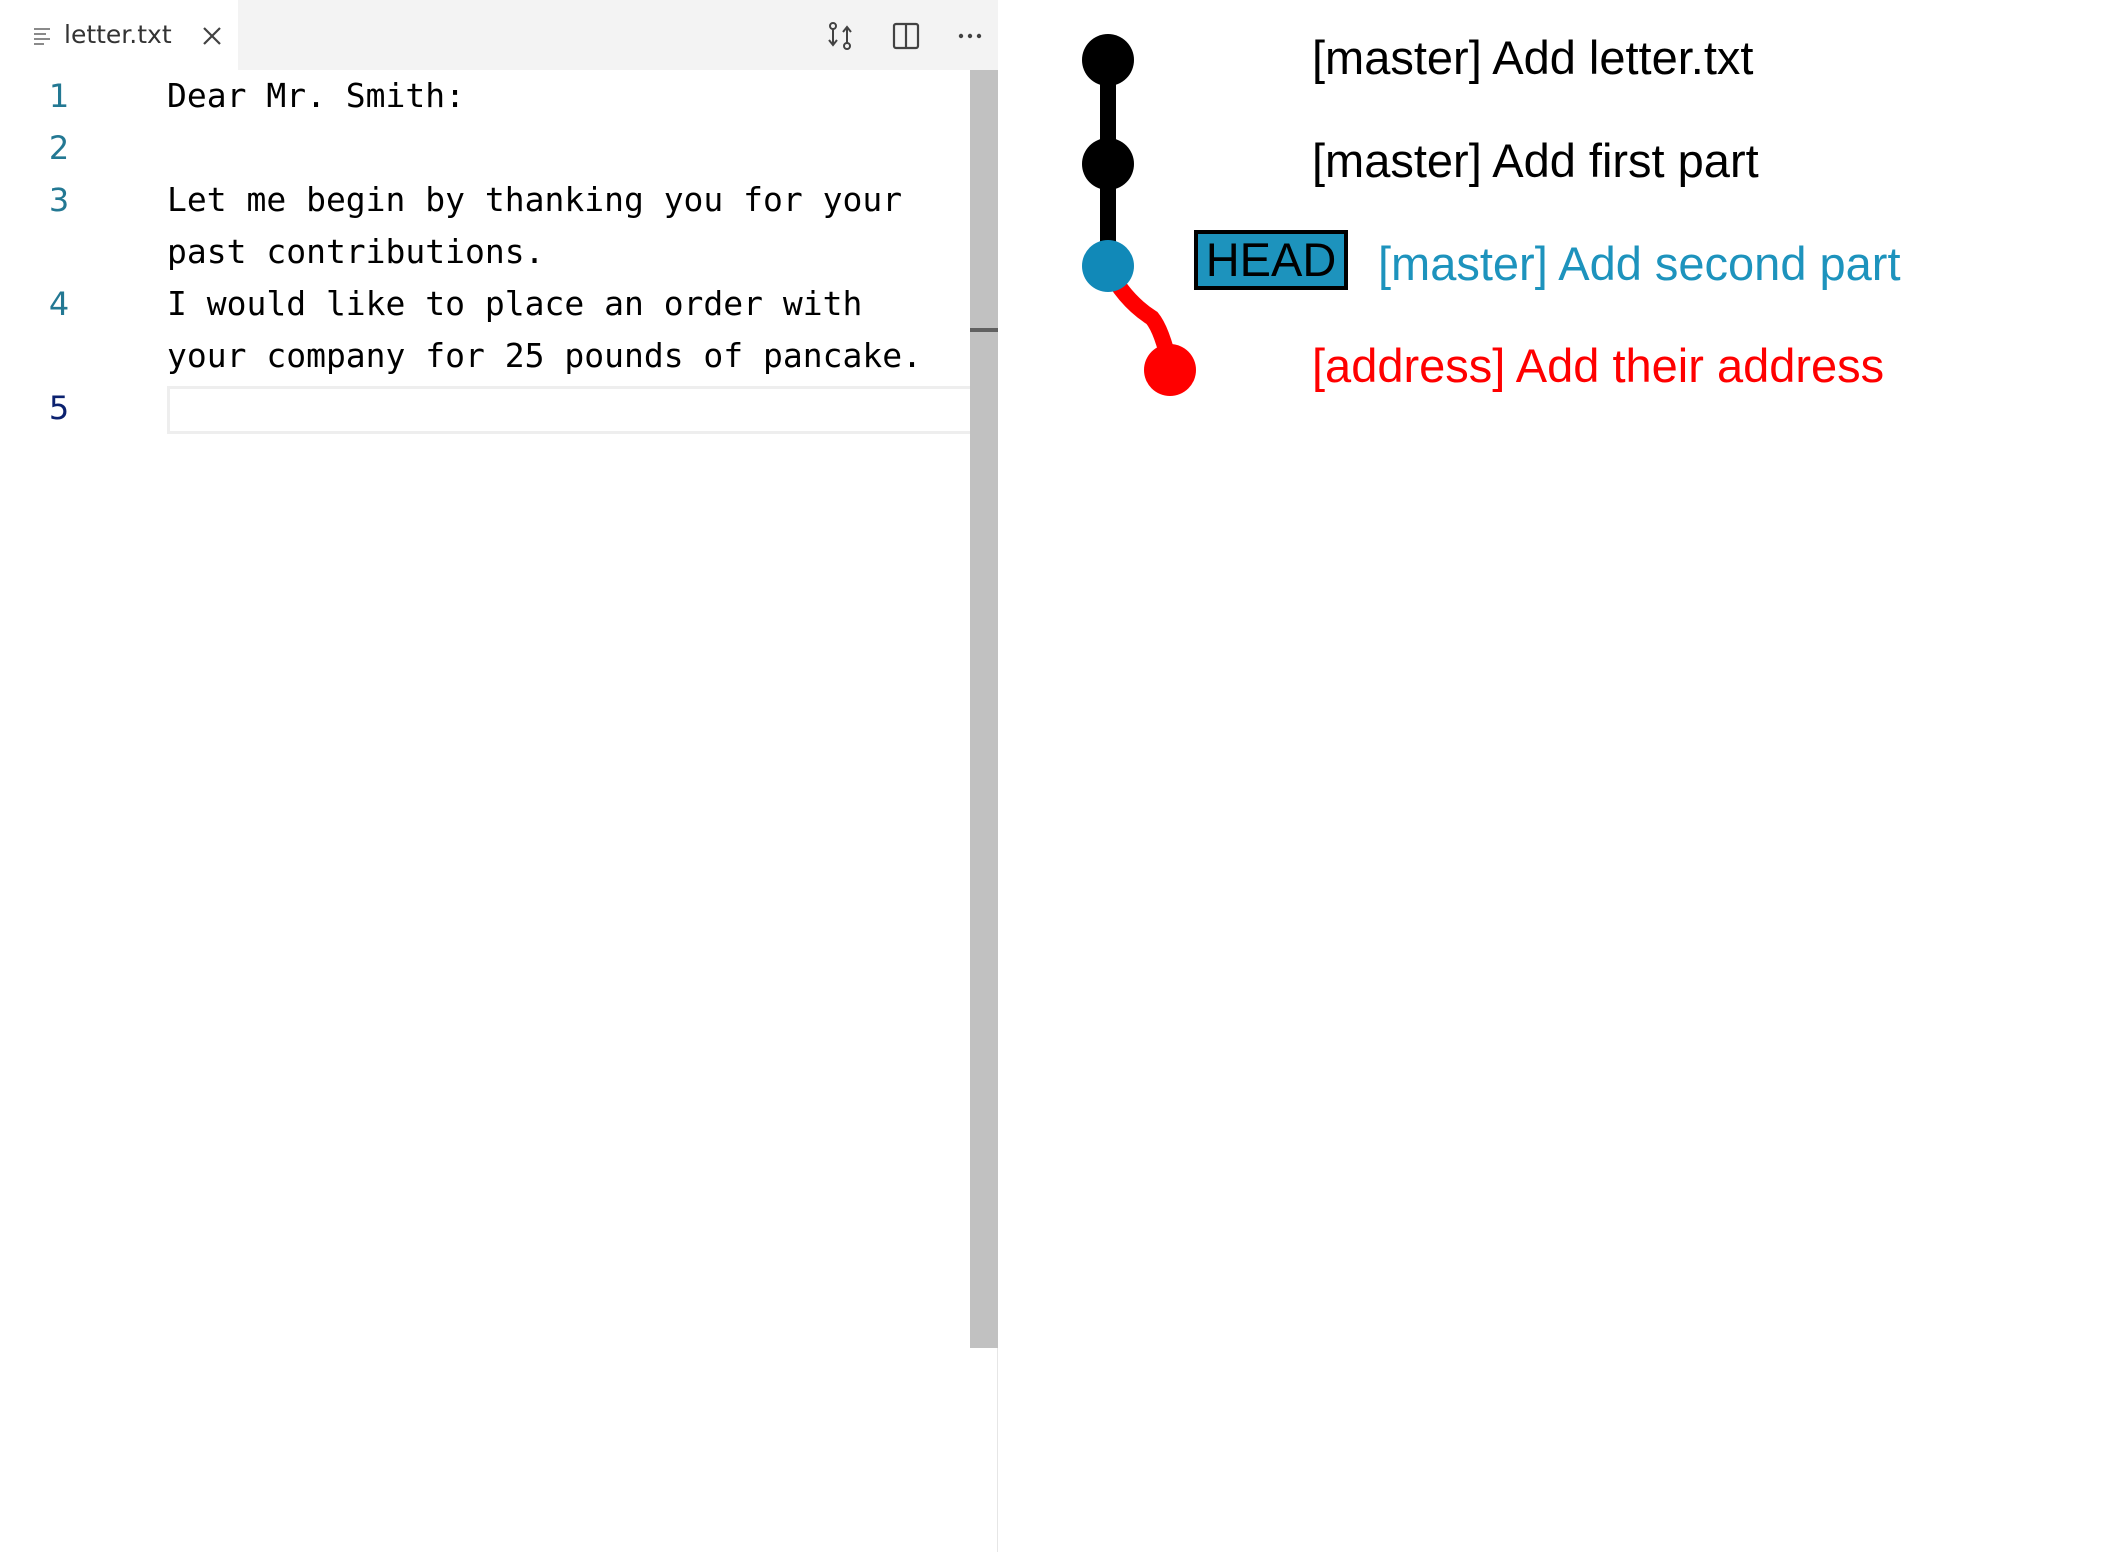 The width and height of the screenshot is (2112, 1552). Describe the element at coordinates (485, 96) in the screenshot. I see `code-line-1: 1 Dear Mr. Smith:` at that location.